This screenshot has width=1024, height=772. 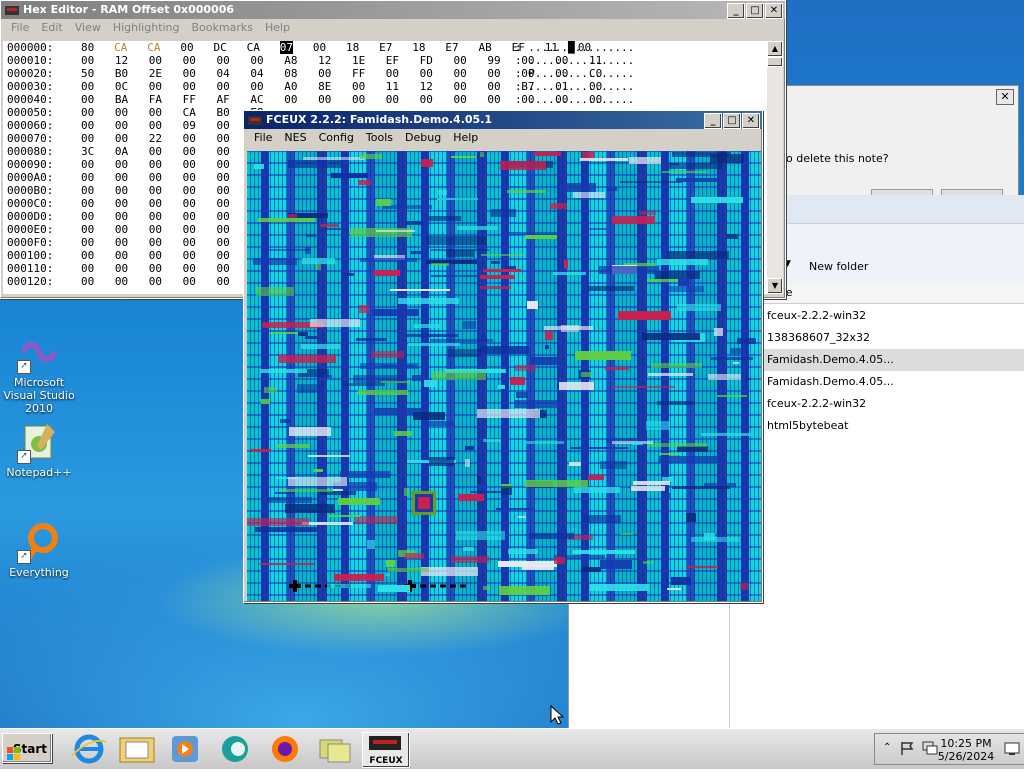 I want to click on desktop-icon-visual-studio: ➚ Microsoft Visual Studio 2010, so click(x=39, y=372).